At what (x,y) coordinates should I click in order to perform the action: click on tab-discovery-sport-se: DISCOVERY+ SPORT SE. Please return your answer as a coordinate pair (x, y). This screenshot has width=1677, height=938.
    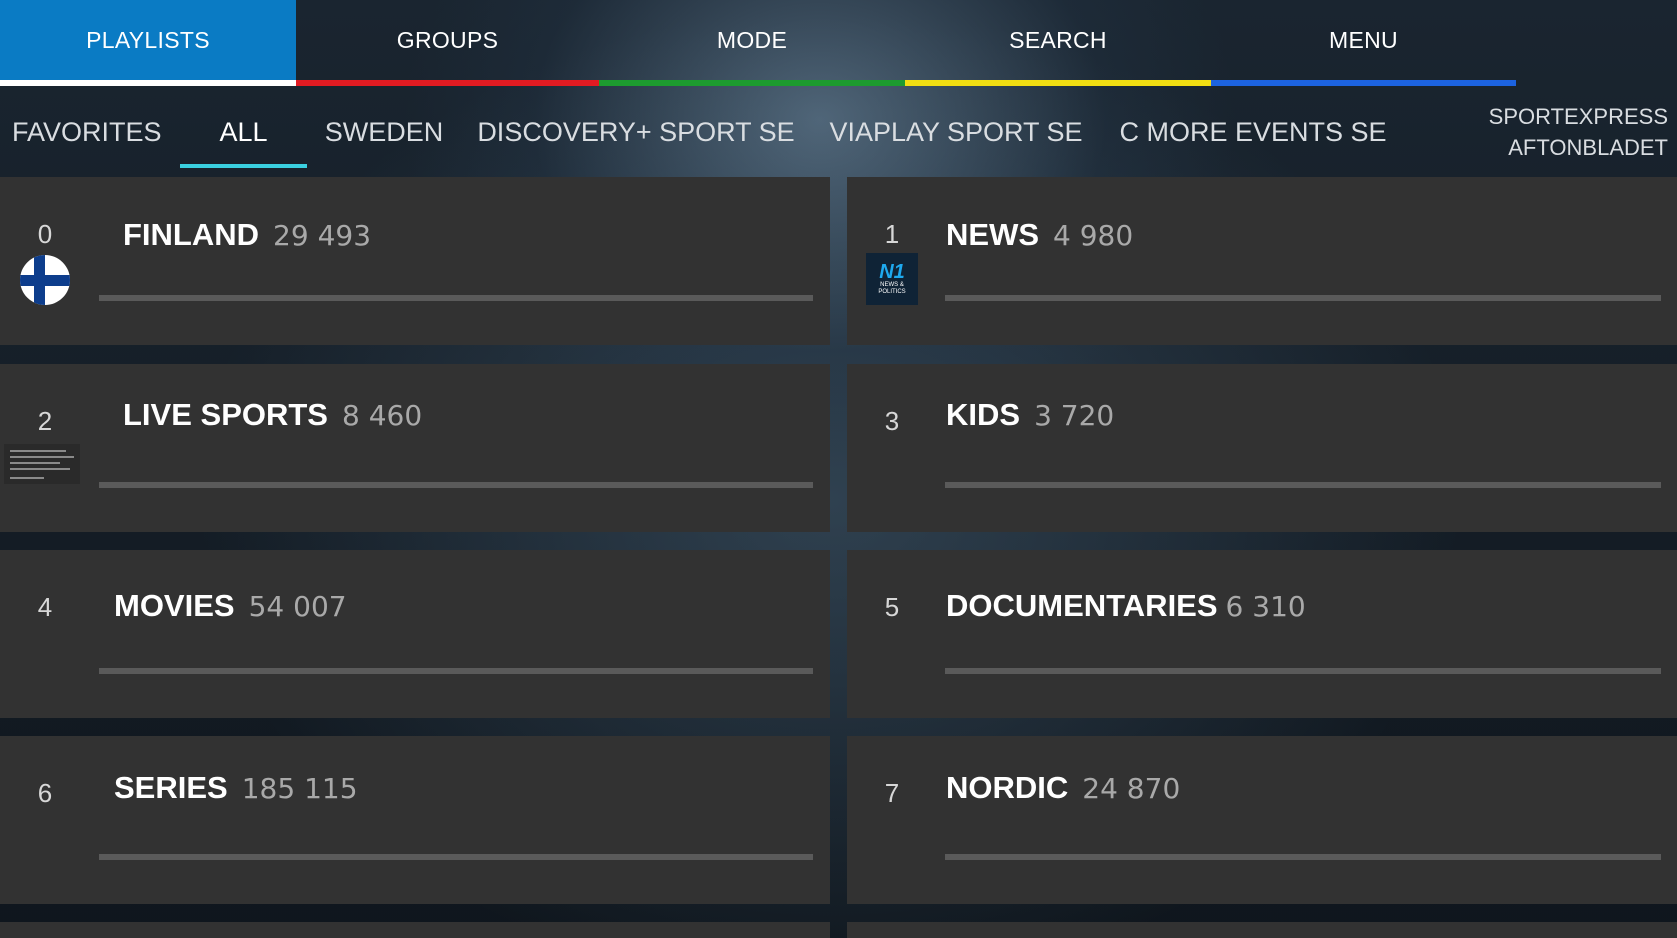
    Looking at the image, I should click on (636, 132).